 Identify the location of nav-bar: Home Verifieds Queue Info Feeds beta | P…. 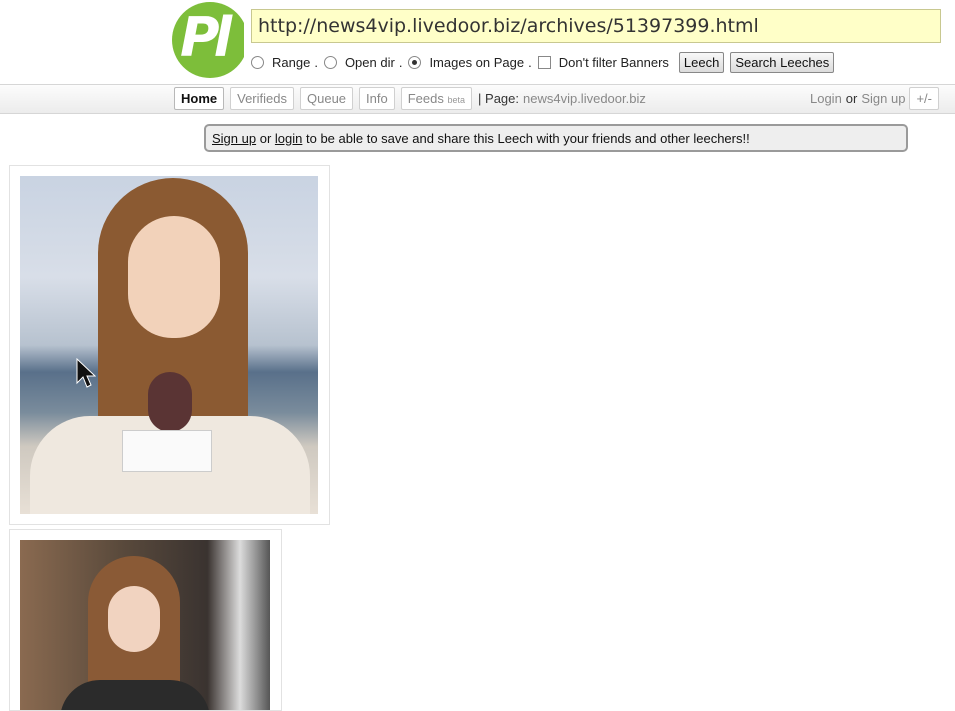
(477, 99).